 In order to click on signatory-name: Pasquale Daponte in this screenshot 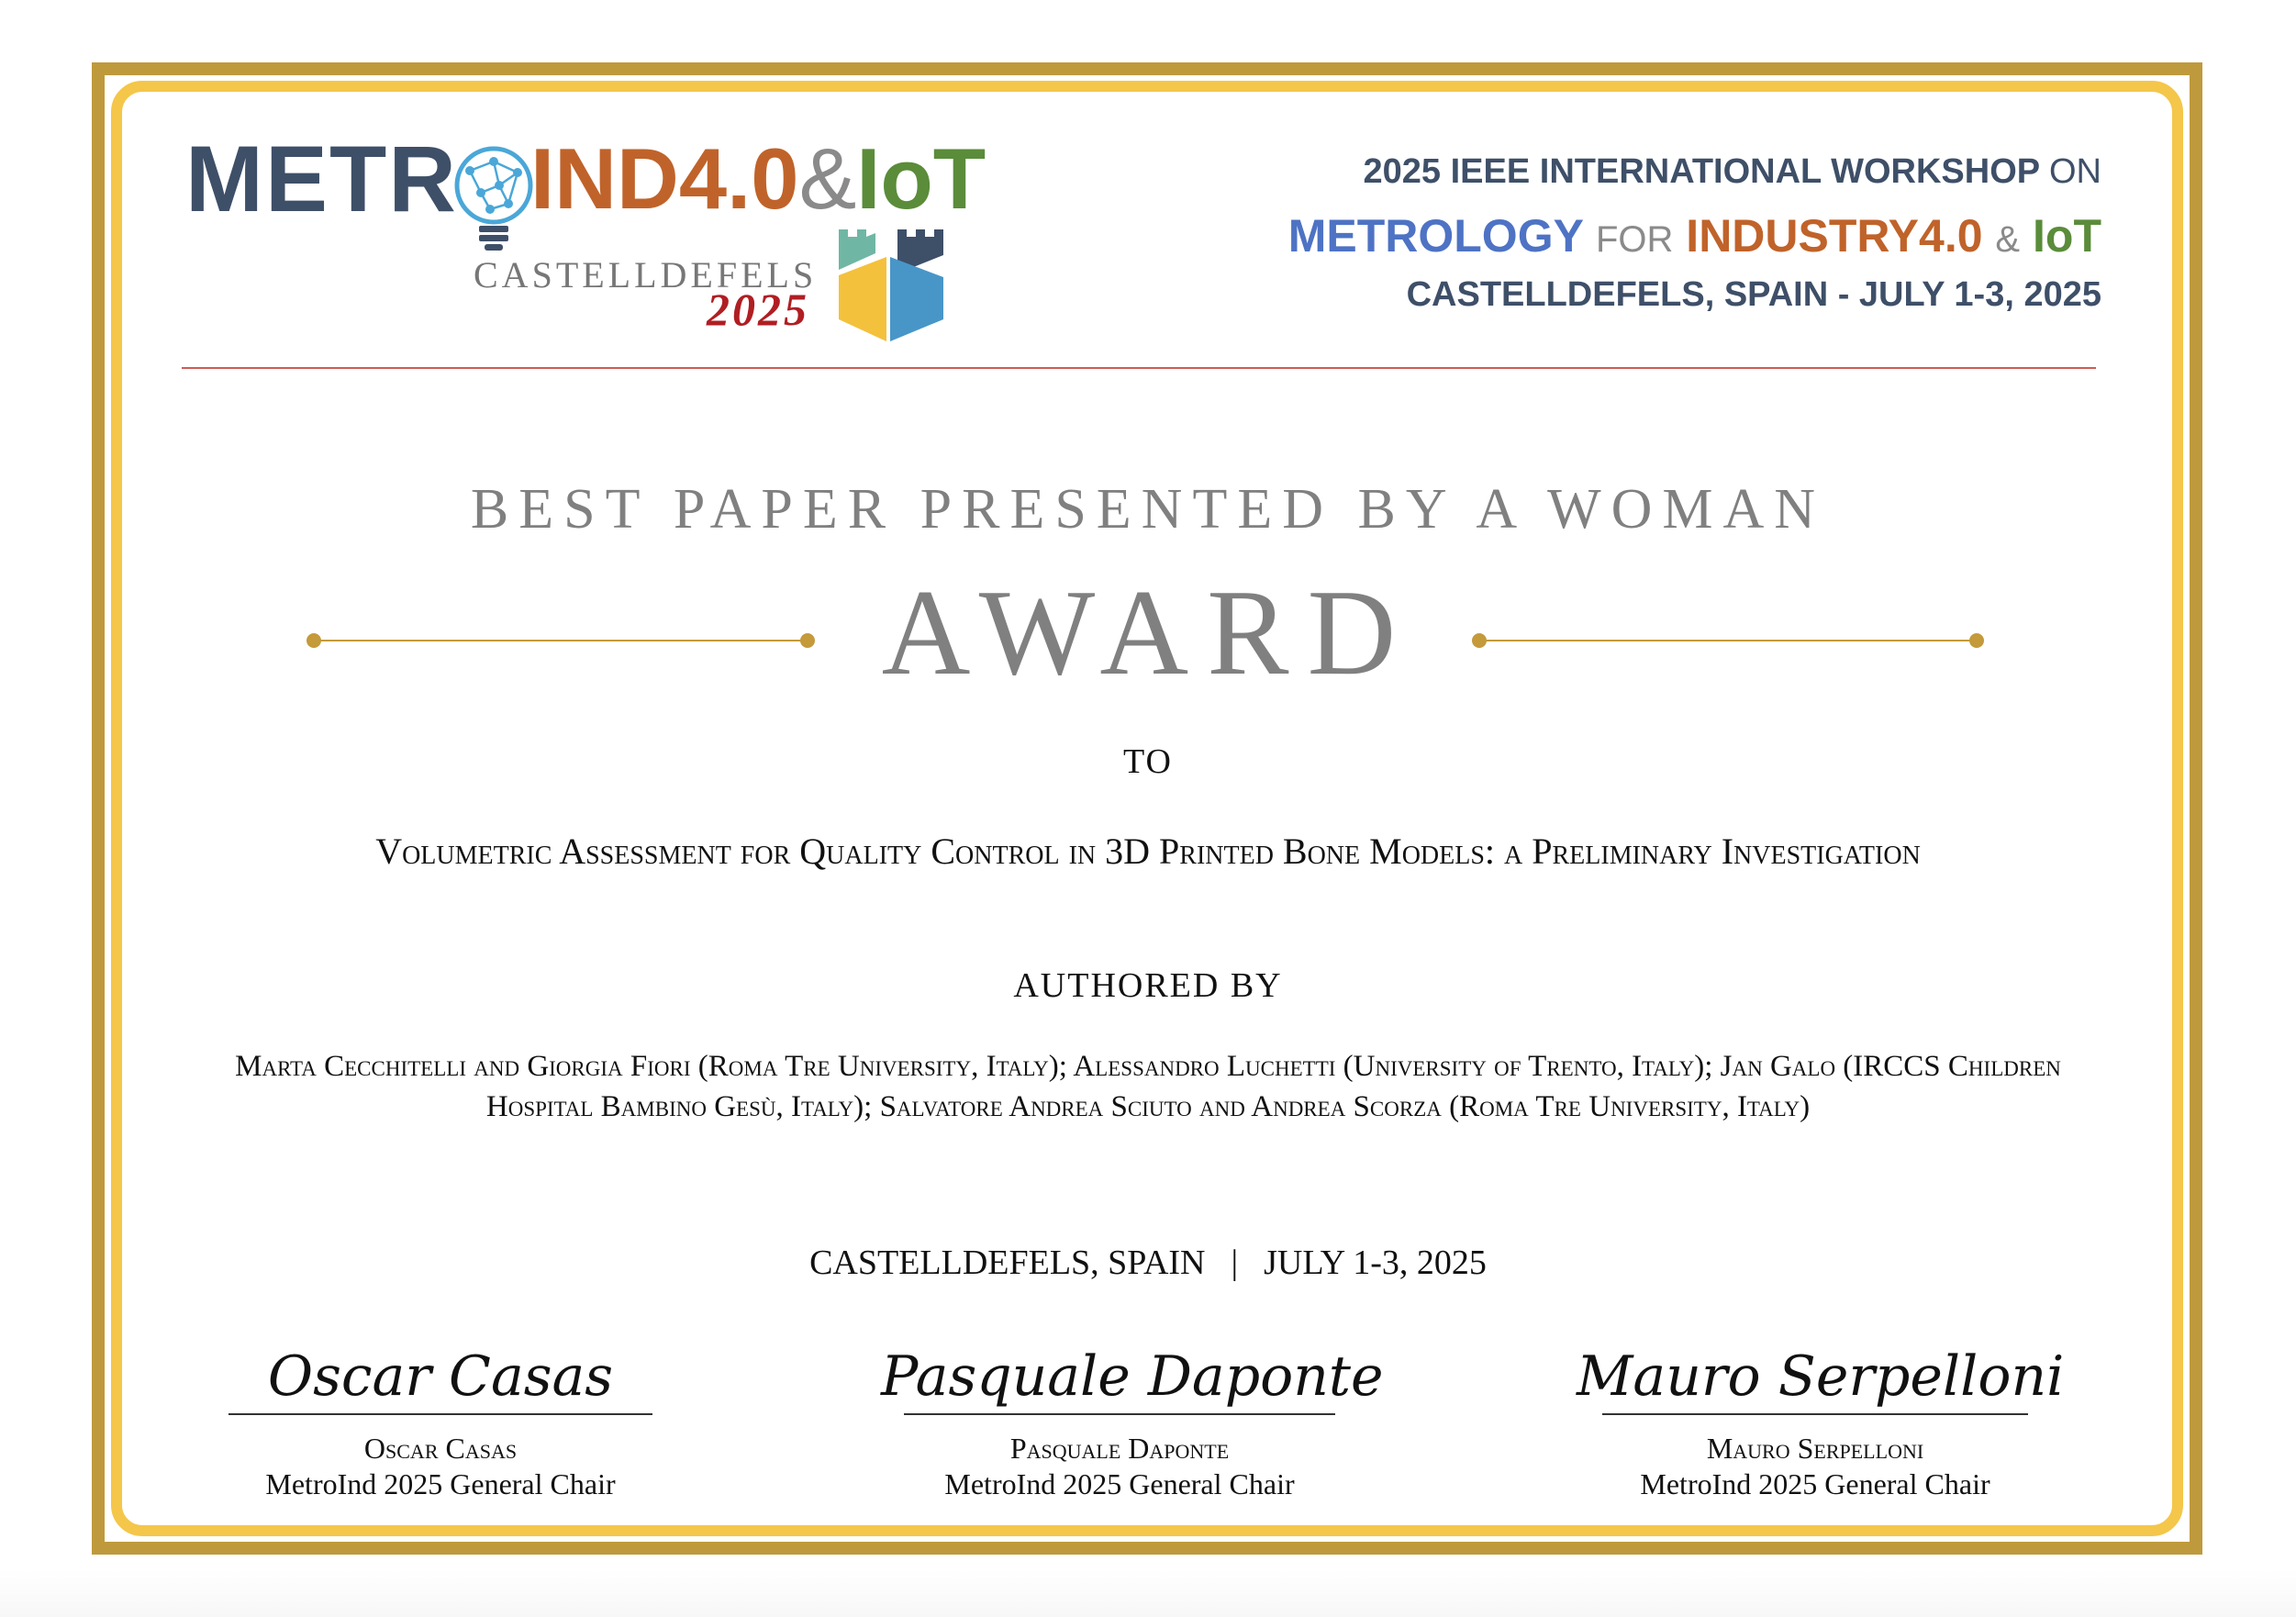, I will do `click(1119, 1448)`.